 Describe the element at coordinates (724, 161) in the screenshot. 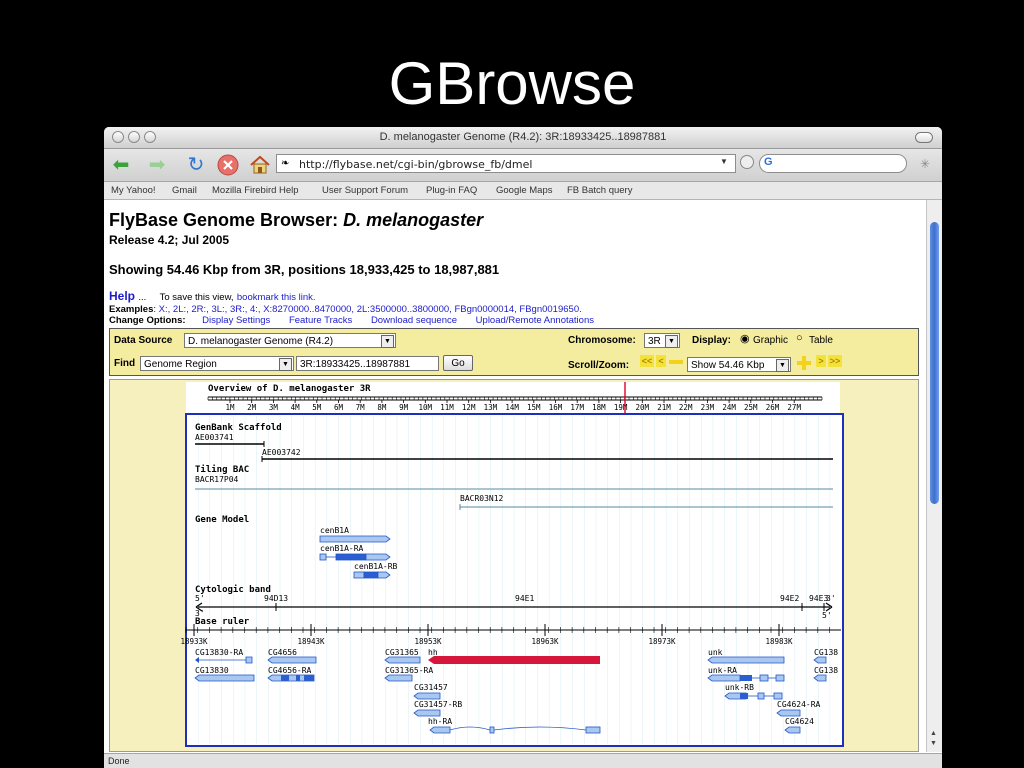

I see `url-dropdown-icon: ▼` at that location.